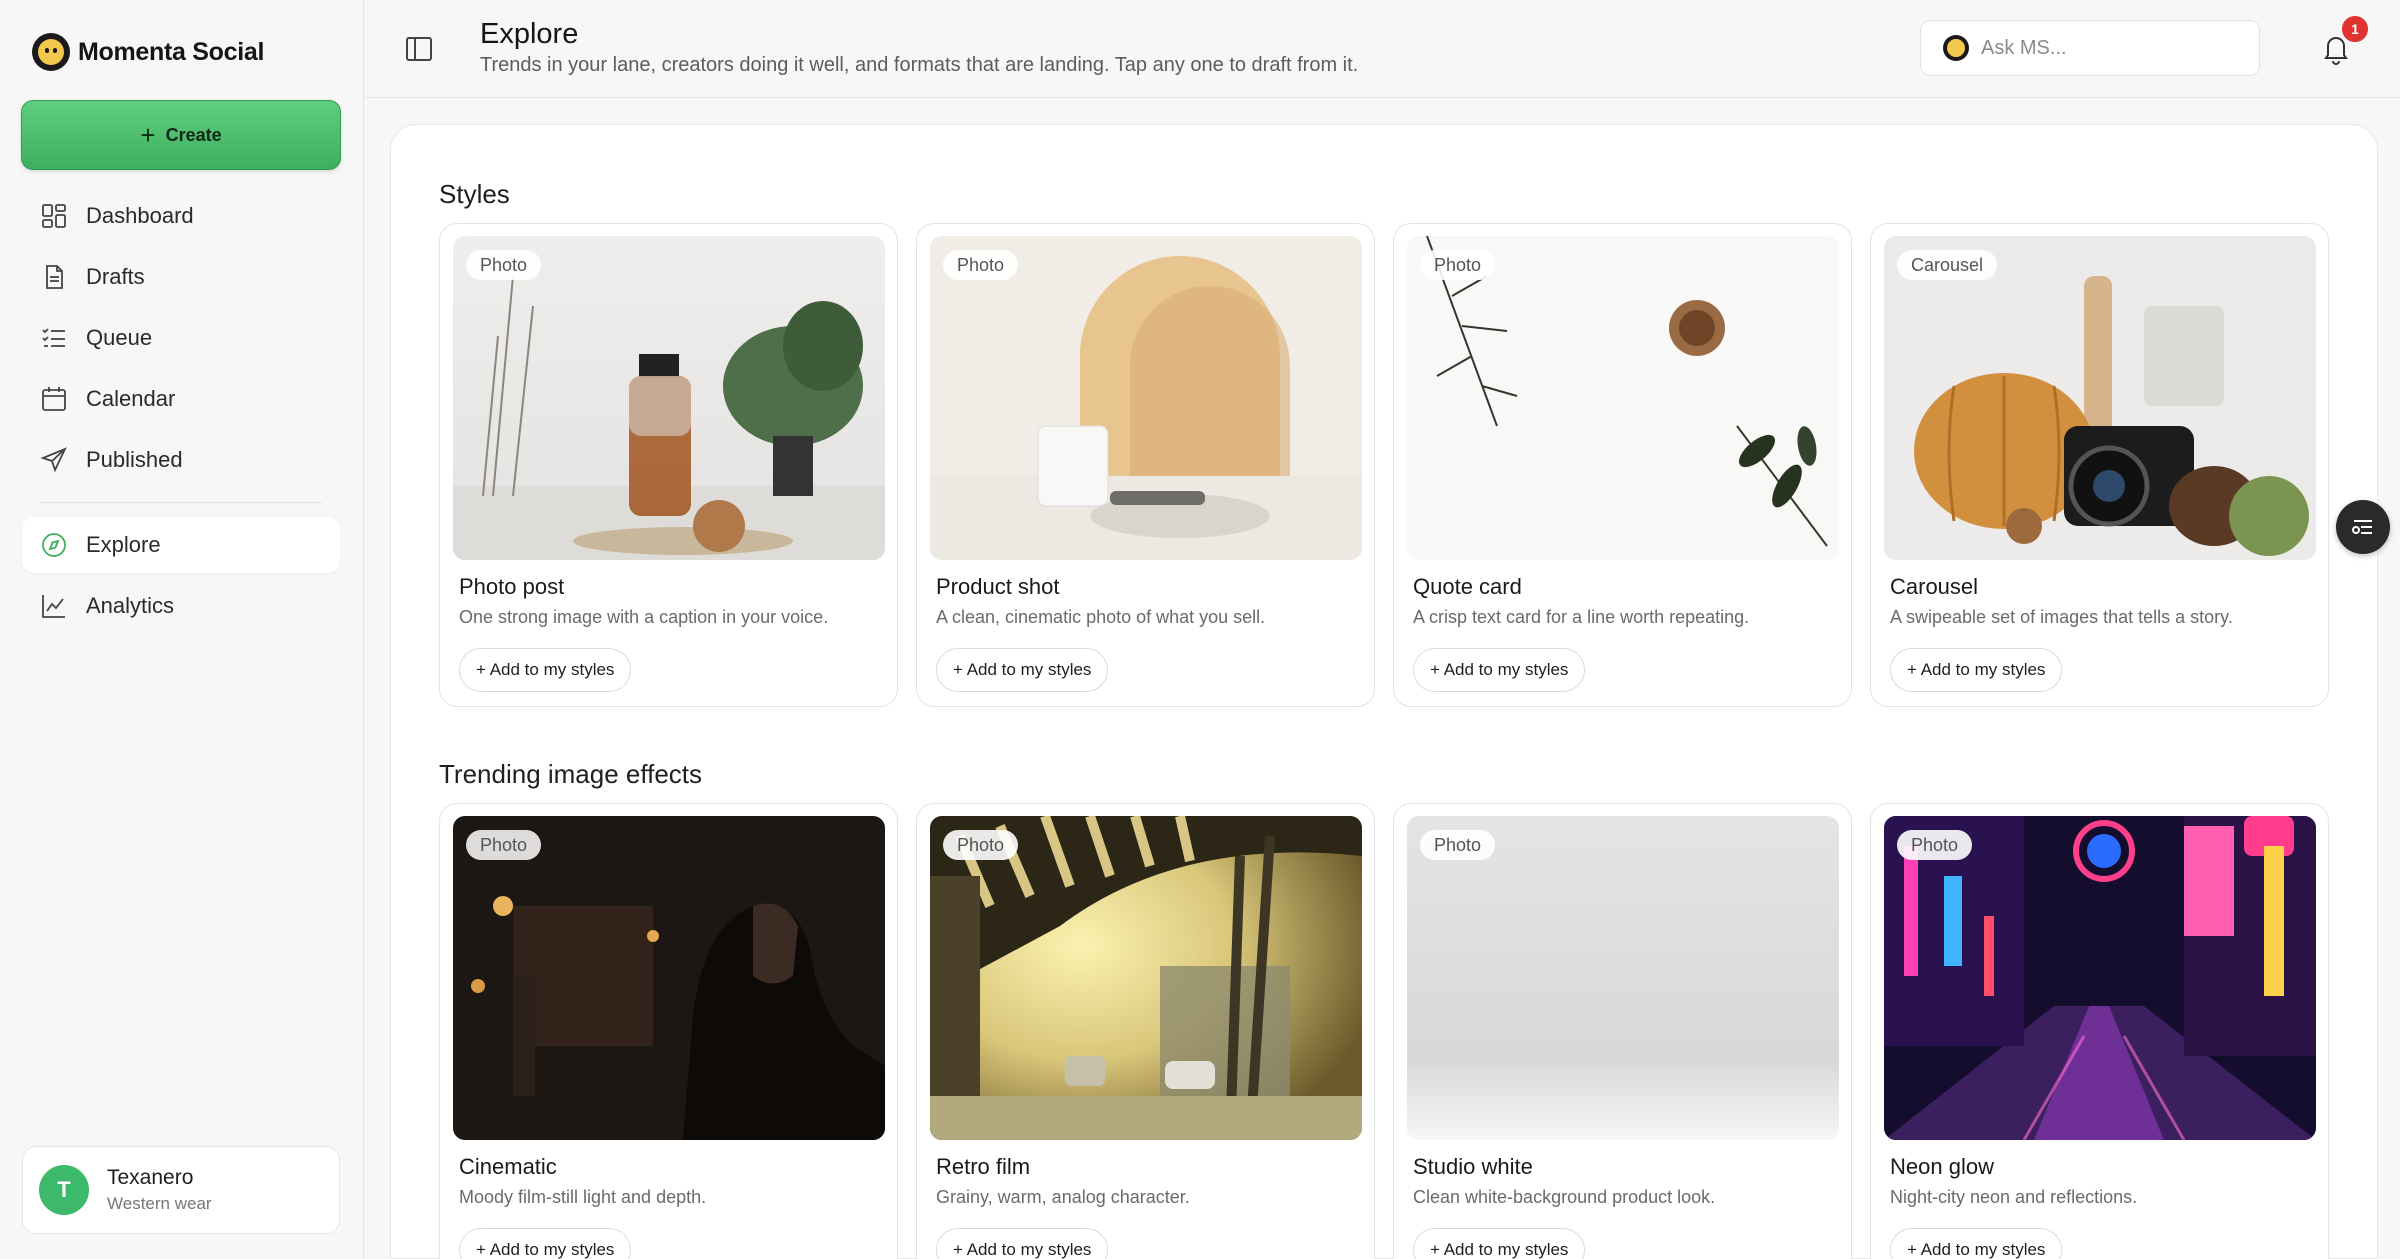 This screenshot has width=2400, height=1259. Describe the element at coordinates (181, 545) in the screenshot. I see `sidebar-item-explore: Explore` at that location.